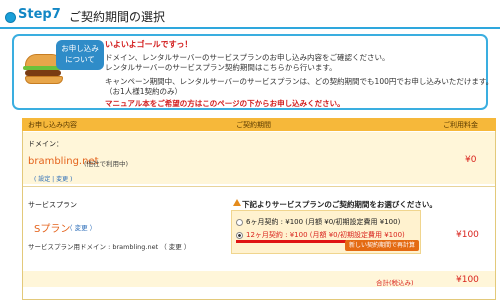 The image size is (500, 300). I want to click on plan-label: サービスプラン, so click(52, 205).